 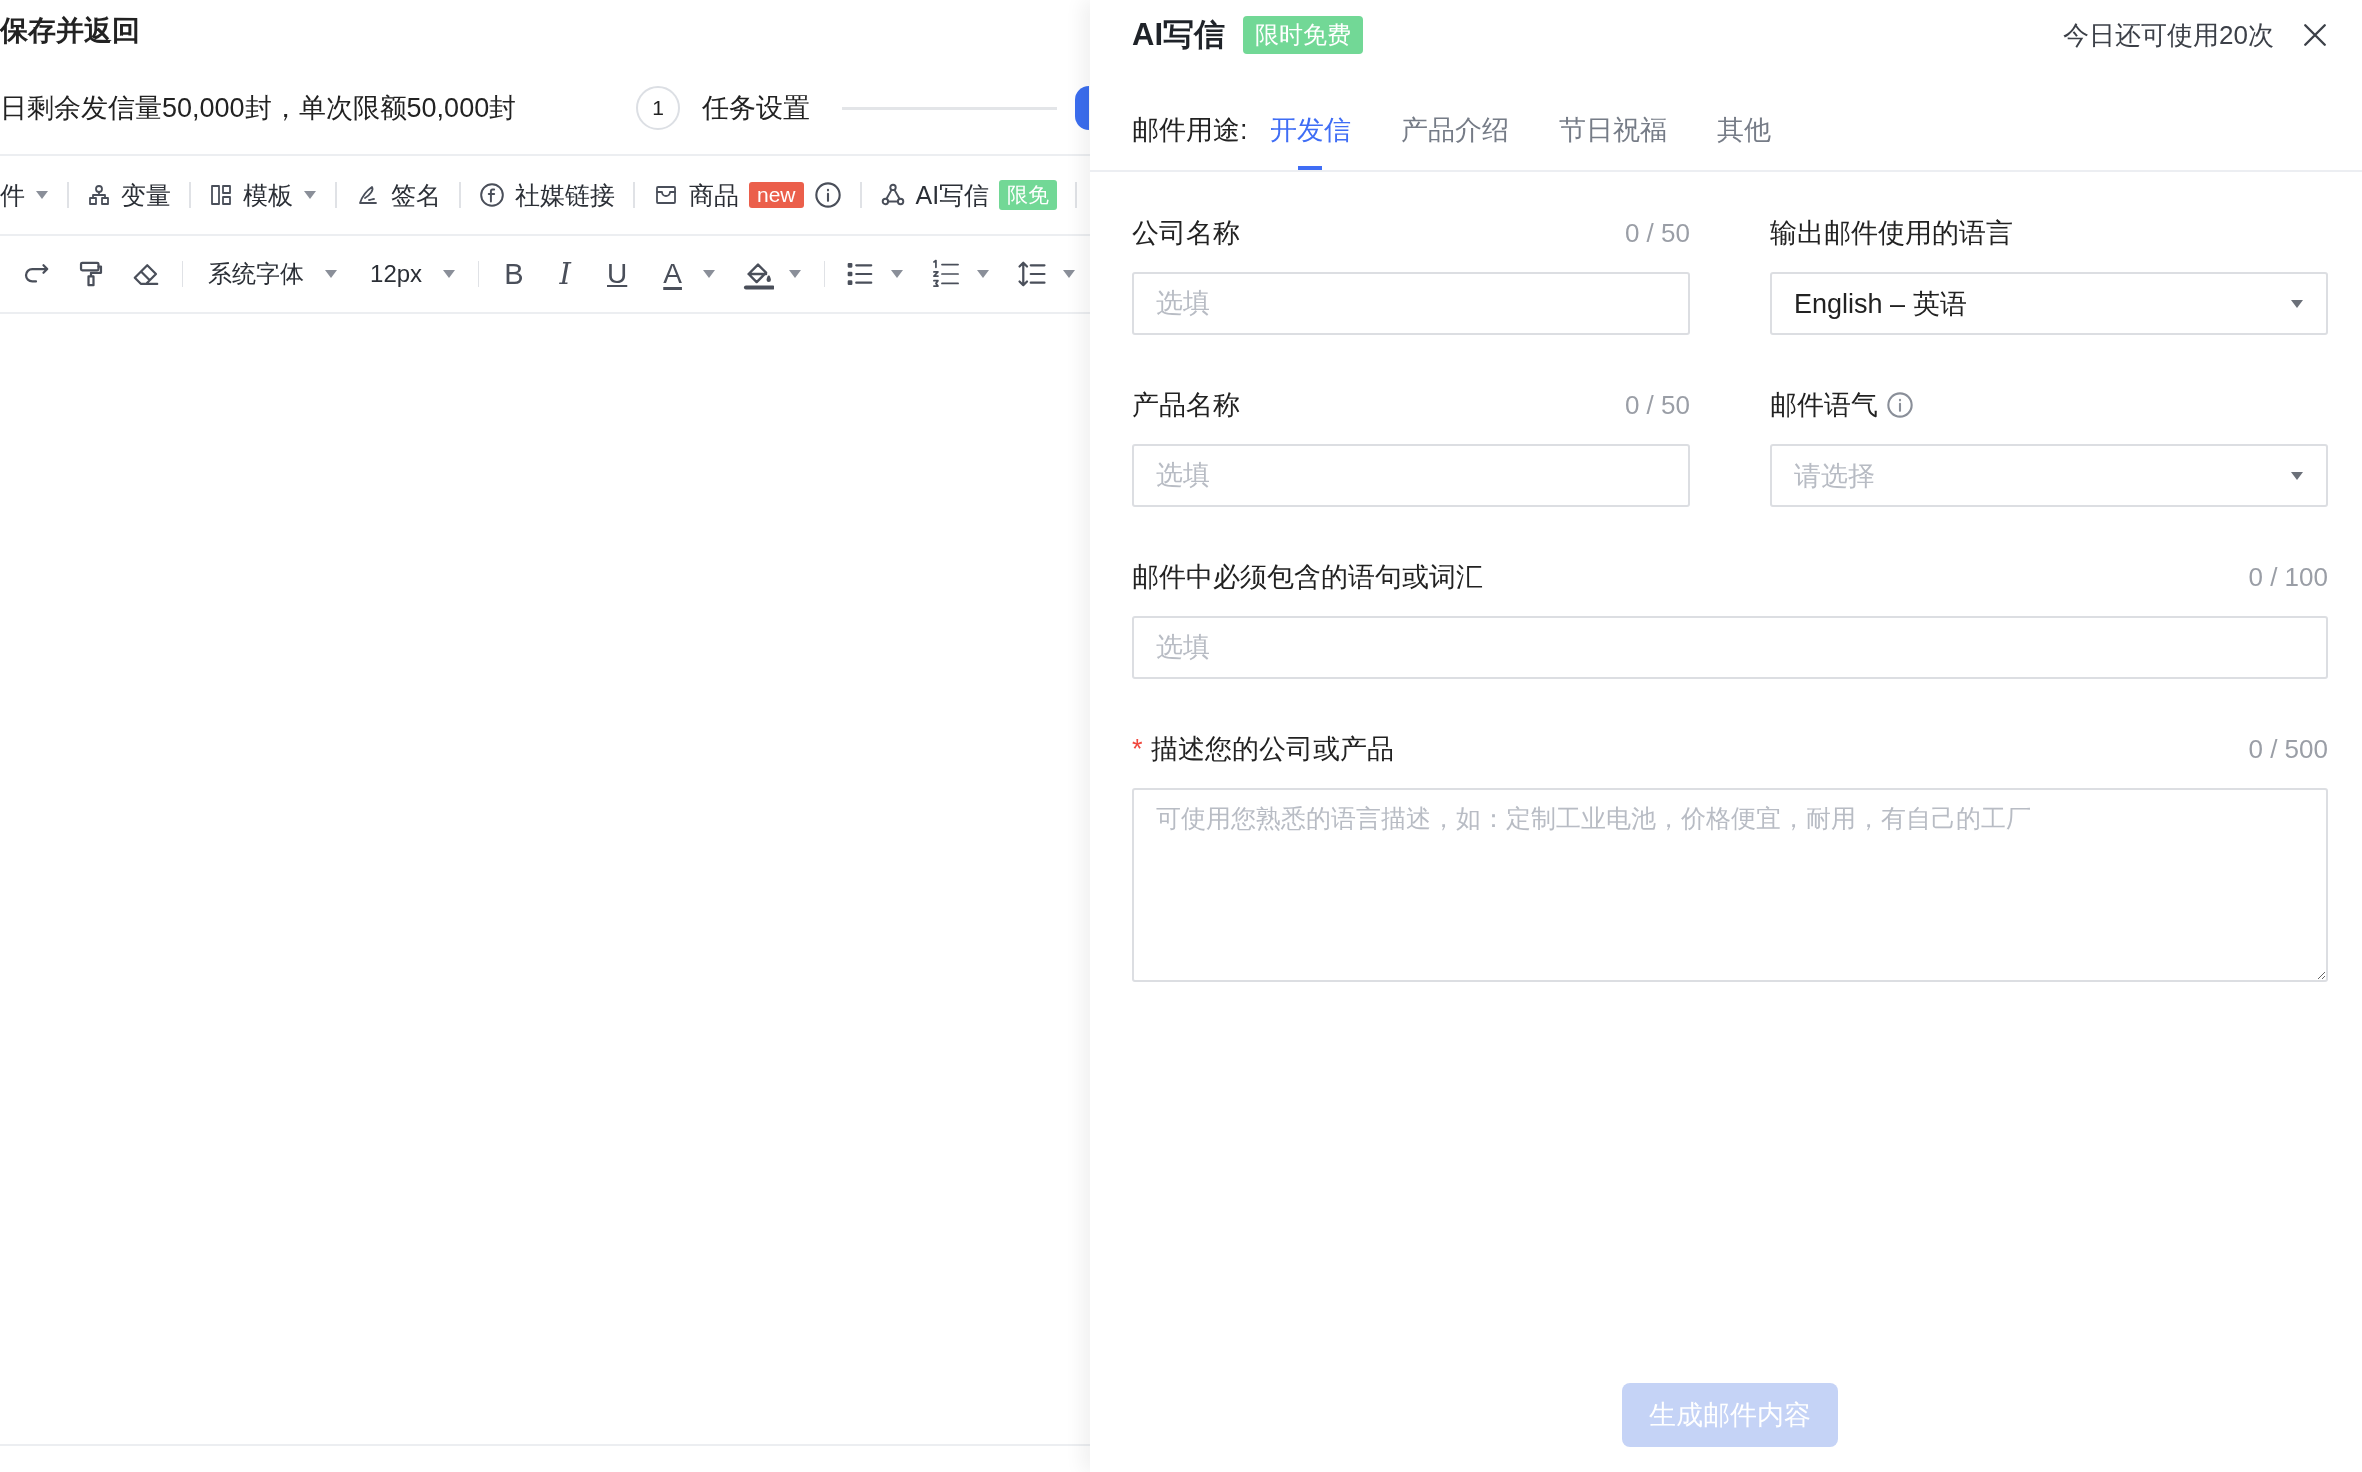 What do you see at coordinates (256, 274) in the screenshot?
I see `font-select: 系统字体` at bounding box center [256, 274].